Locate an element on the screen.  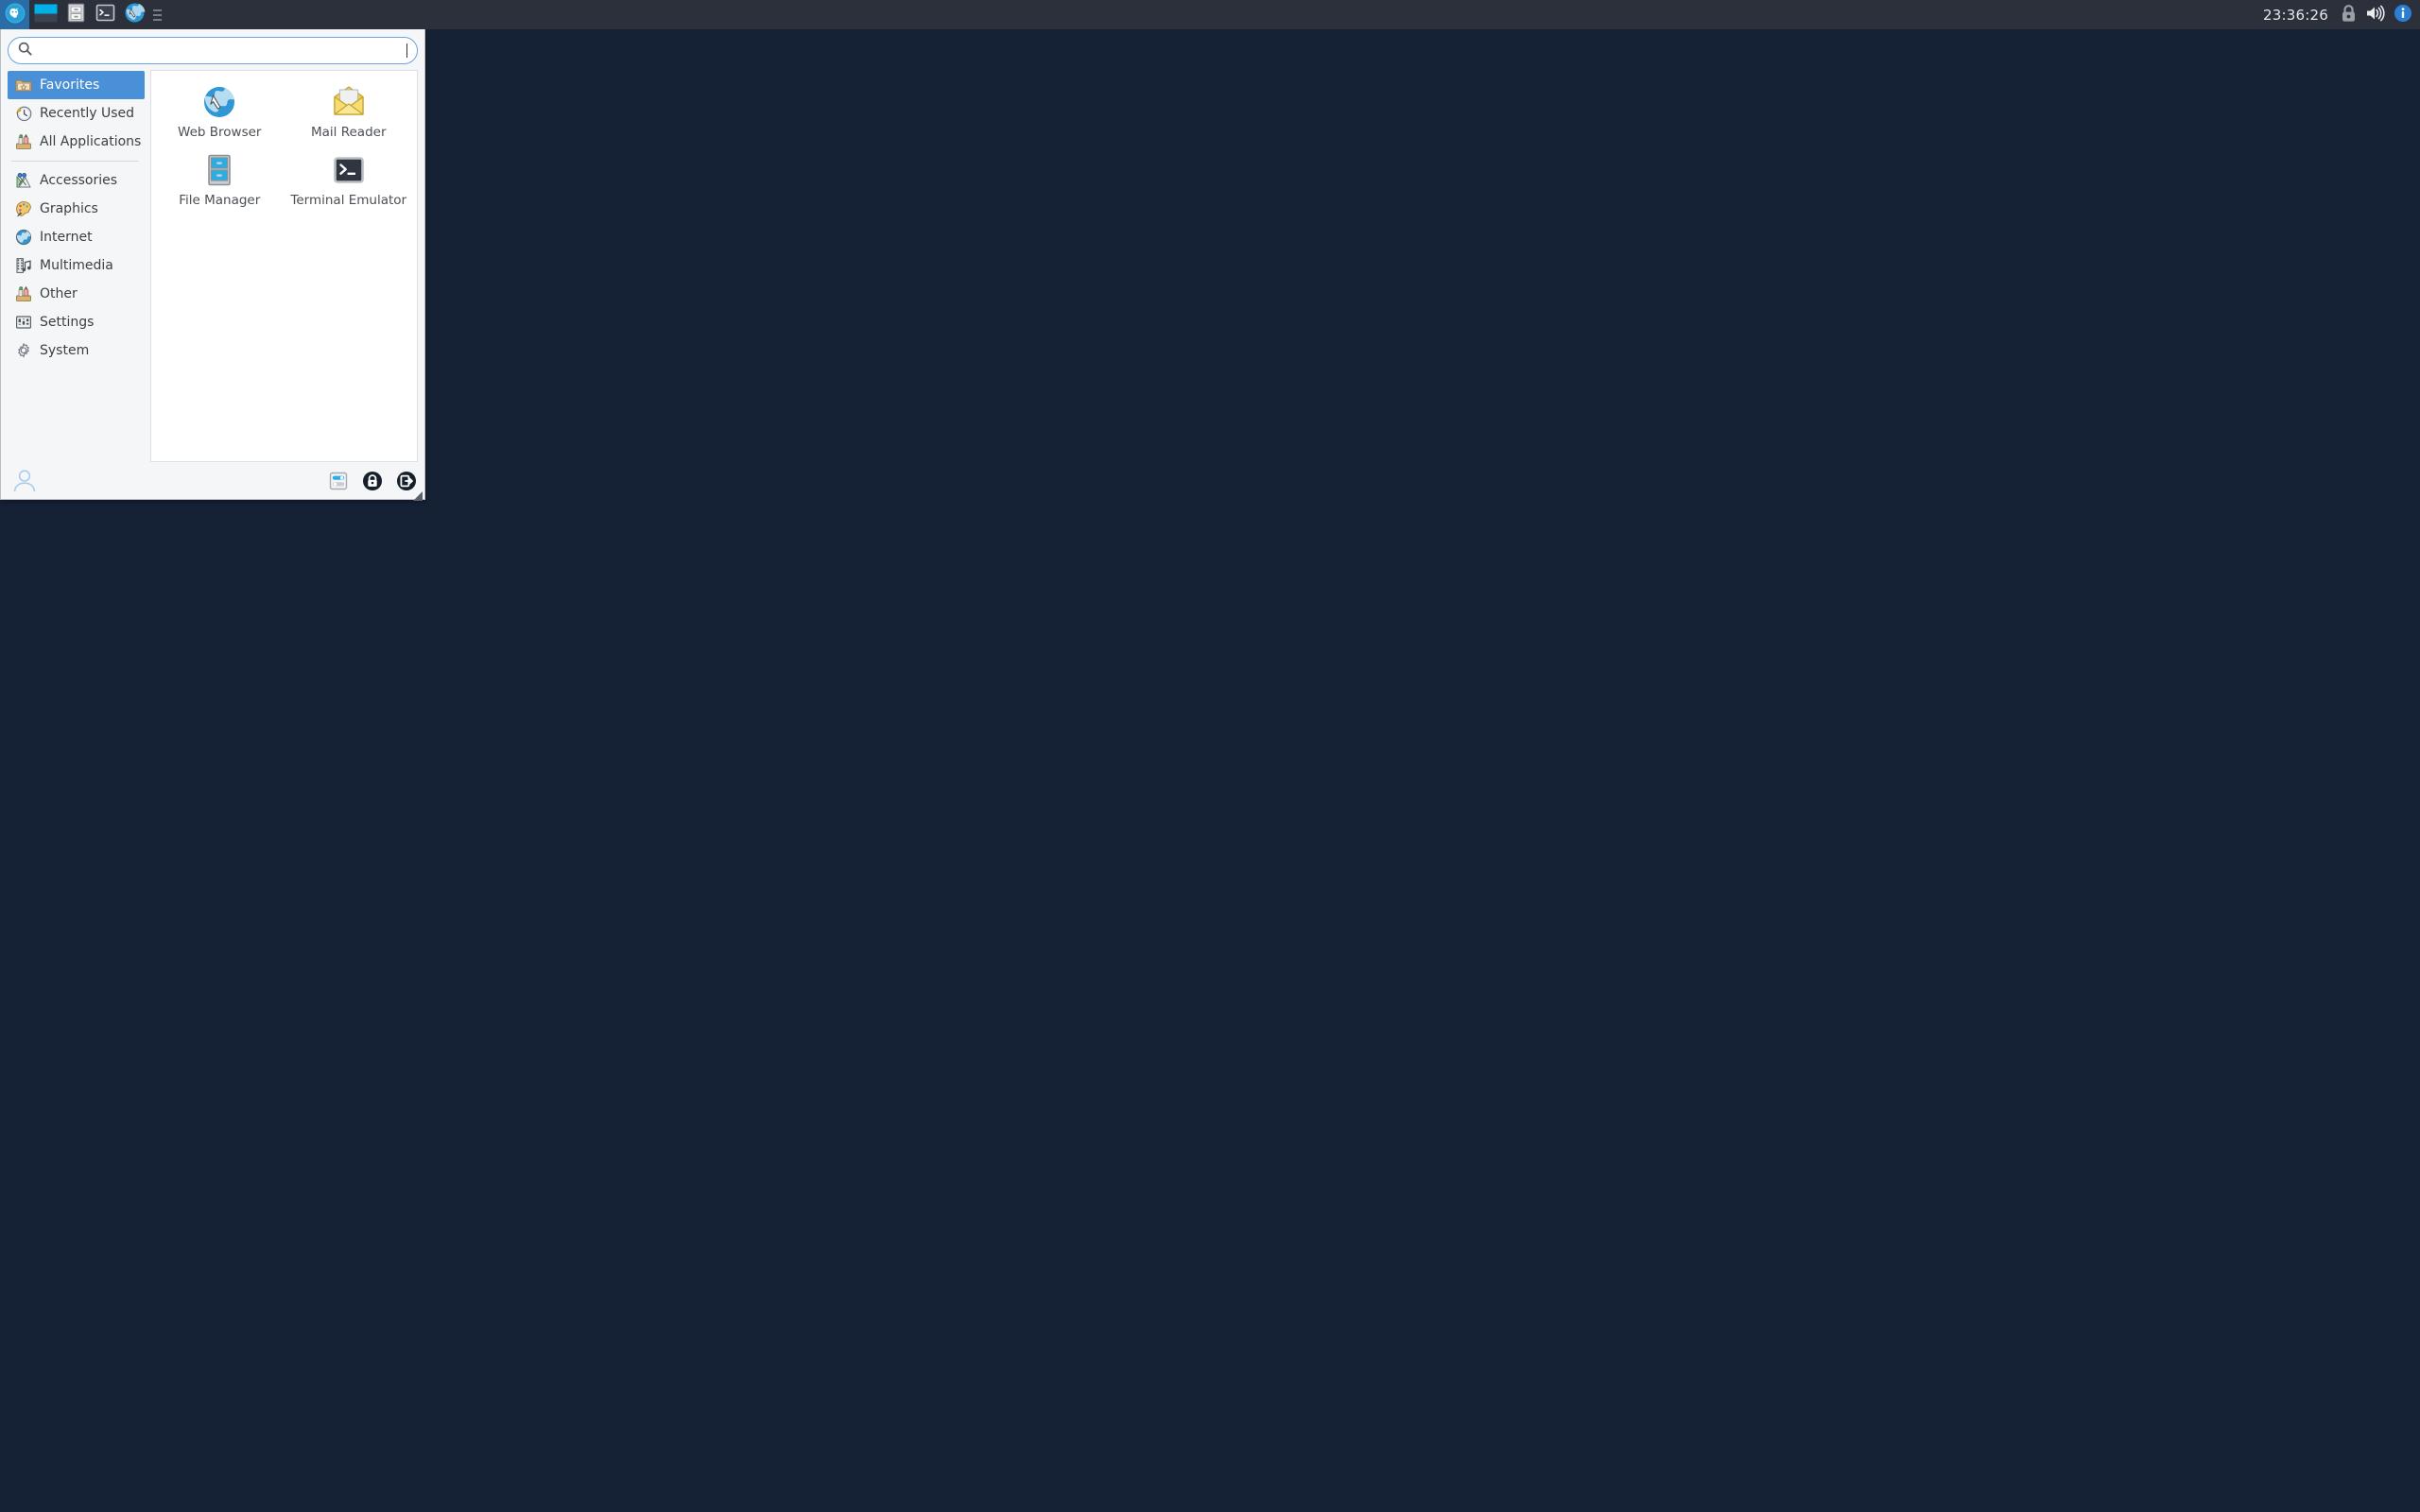
workspace-switcher is located at coordinates (45, 14).